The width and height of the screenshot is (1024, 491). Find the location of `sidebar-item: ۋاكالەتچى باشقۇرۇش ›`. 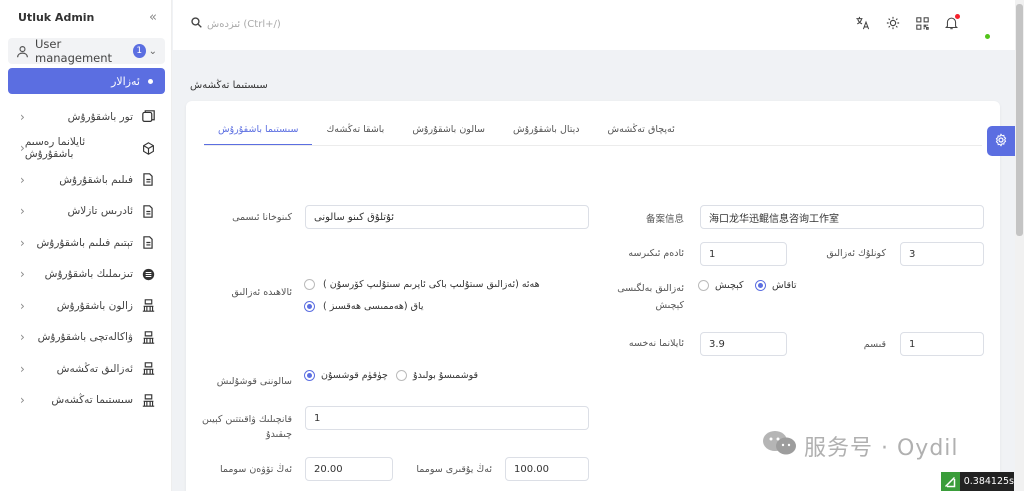

sidebar-item: ۋاكالەتچى باشقۇرۇش › is located at coordinates (85, 338).